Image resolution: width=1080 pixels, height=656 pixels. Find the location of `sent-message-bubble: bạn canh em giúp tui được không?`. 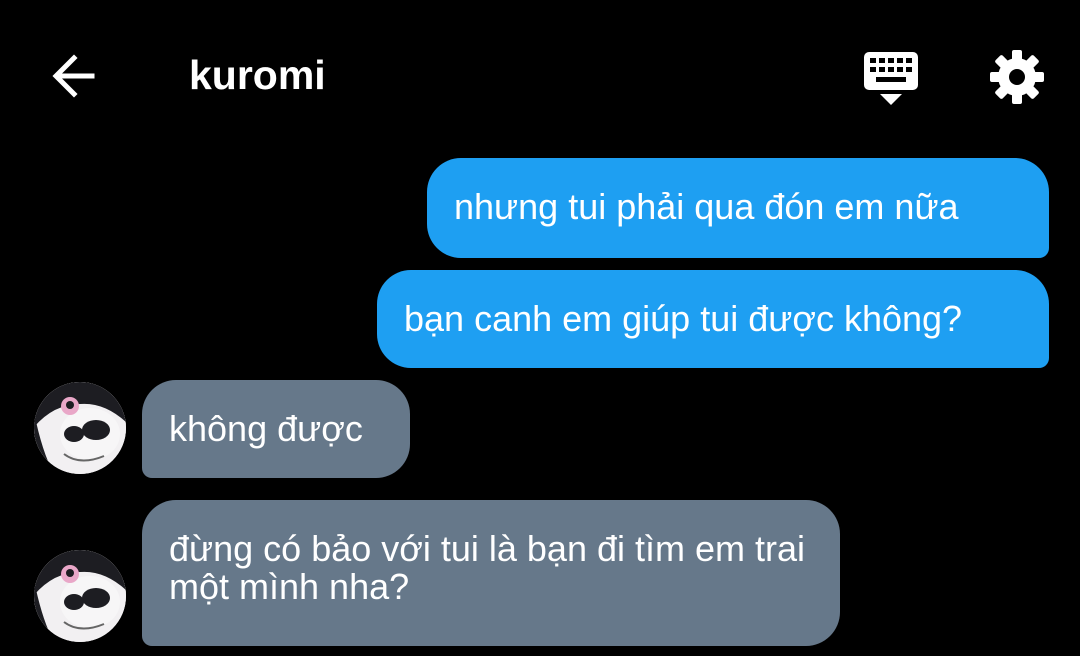

sent-message-bubble: bạn canh em giúp tui được không? is located at coordinates (713, 319).